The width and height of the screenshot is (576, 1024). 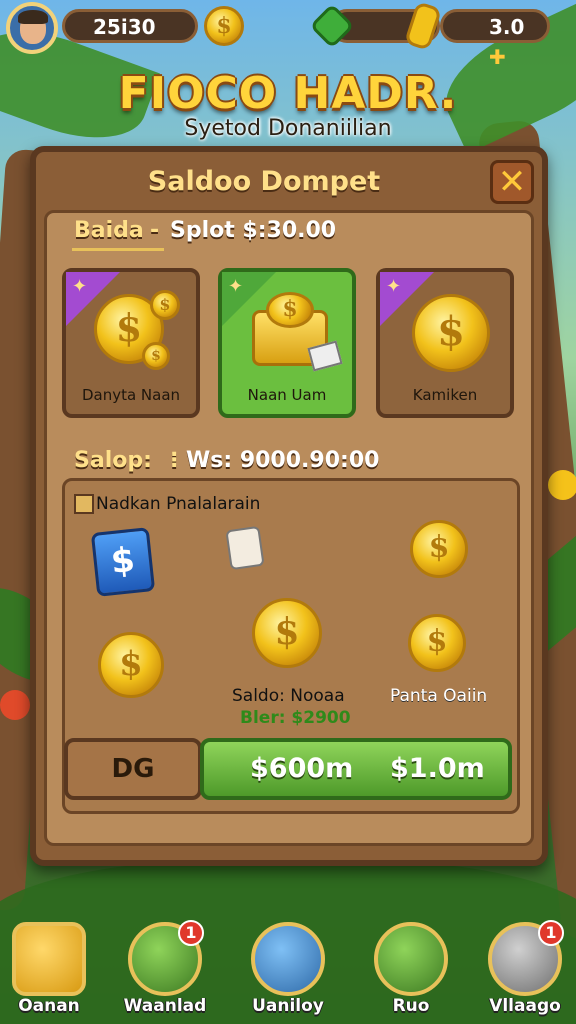 What do you see at coordinates (288, 696) in the screenshot?
I see `item-label: Saldo: Nooaa` at bounding box center [288, 696].